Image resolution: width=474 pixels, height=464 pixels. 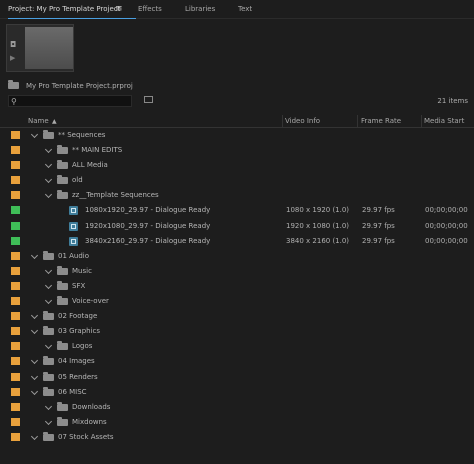 What do you see at coordinates (76, 361) in the screenshot?
I see `item-name: 04 Images` at bounding box center [76, 361].